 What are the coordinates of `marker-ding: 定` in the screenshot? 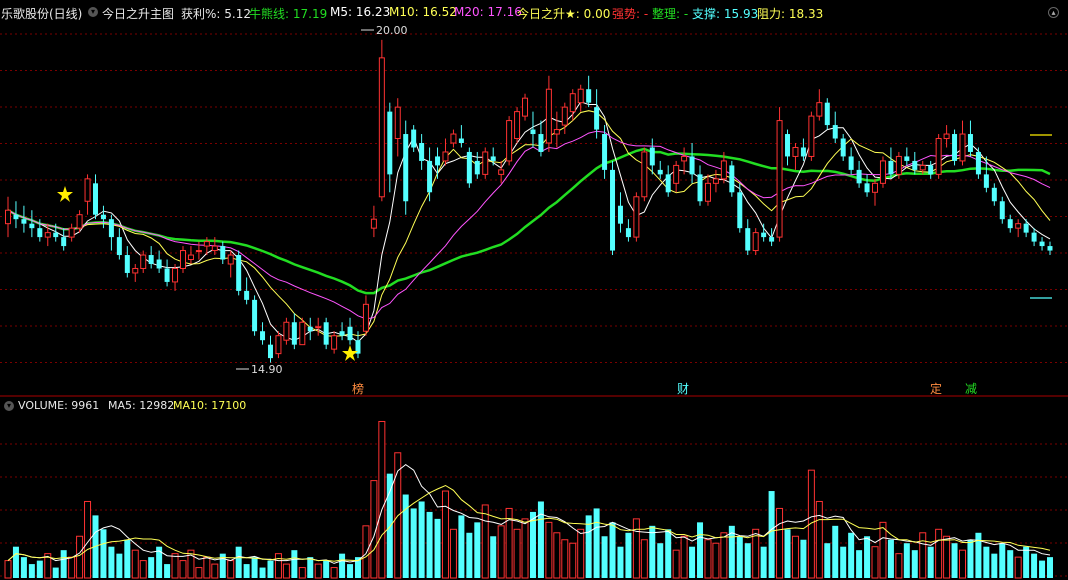 It's located at (936, 388).